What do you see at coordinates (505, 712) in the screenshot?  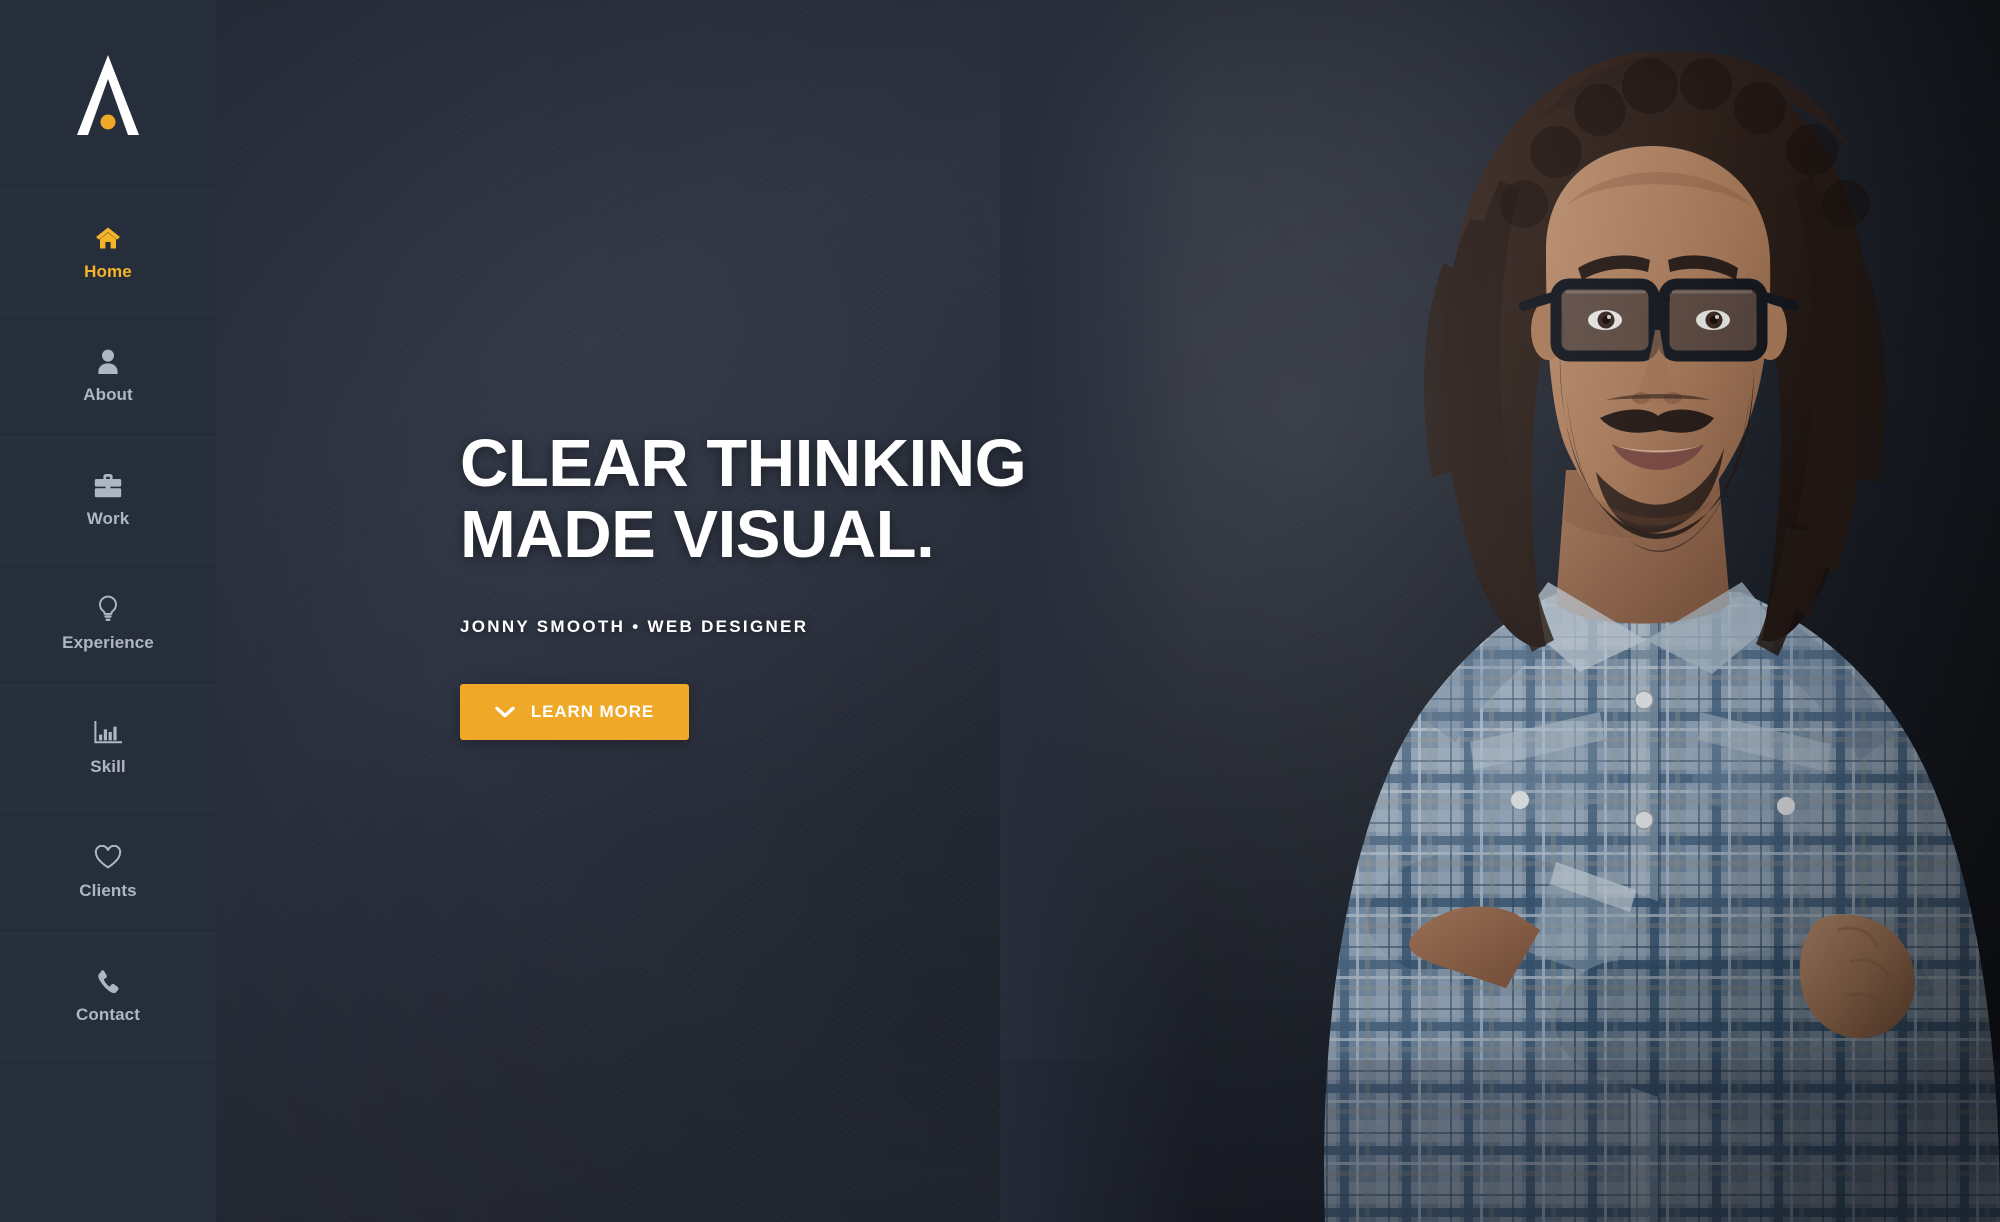 I see `chevron-down-icon` at bounding box center [505, 712].